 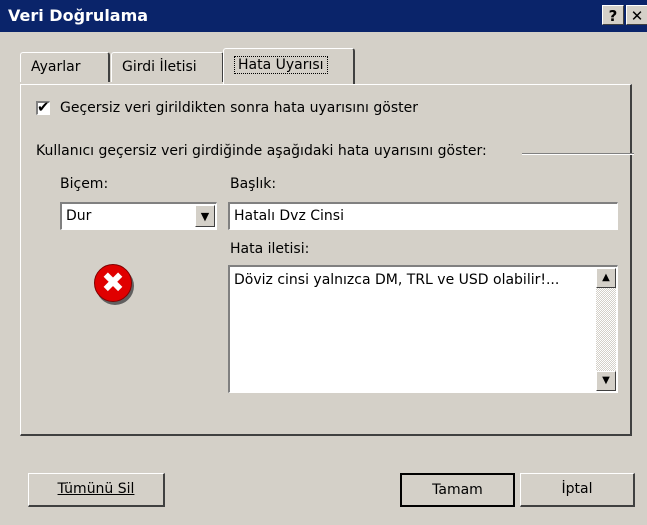 I want to click on scroll-down-icon: ▼, so click(x=606, y=381).